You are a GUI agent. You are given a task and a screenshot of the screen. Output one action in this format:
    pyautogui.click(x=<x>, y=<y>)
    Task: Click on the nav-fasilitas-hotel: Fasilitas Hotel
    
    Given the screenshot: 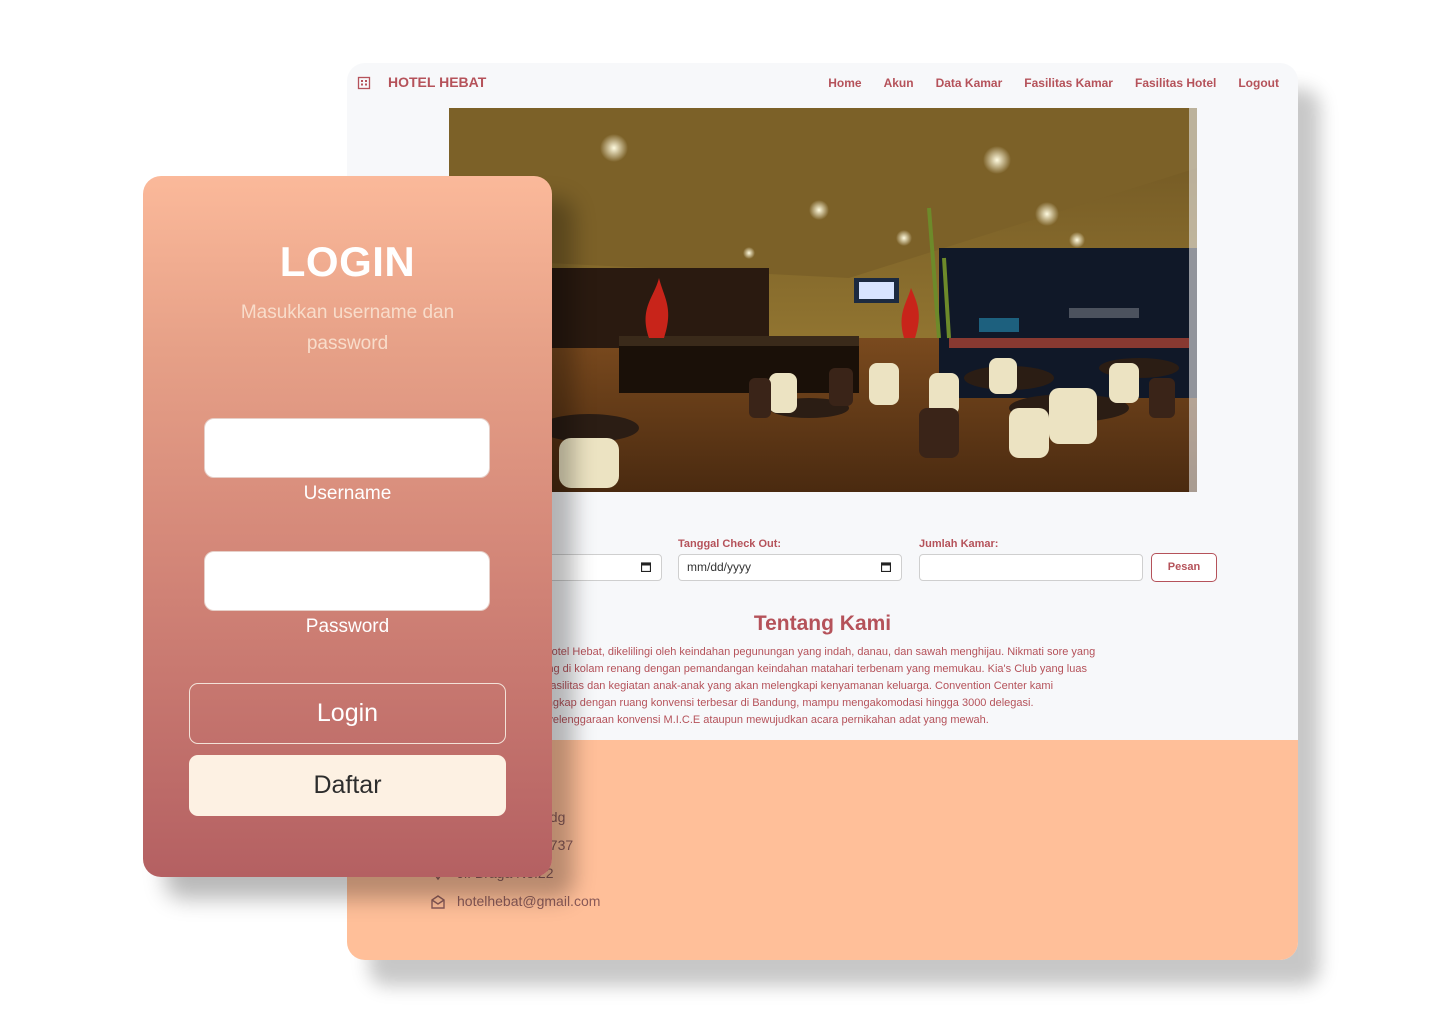 What is the action you would take?
    pyautogui.click(x=1175, y=83)
    